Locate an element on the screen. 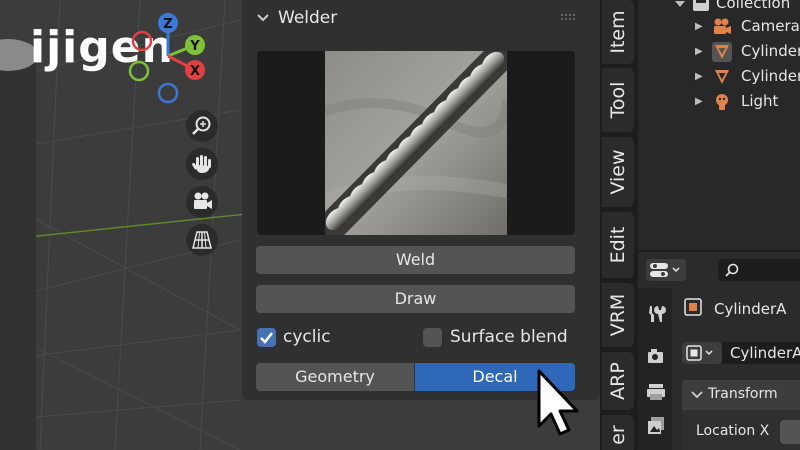 This screenshot has height=450, width=800. hand-pan-icon is located at coordinates (201, 164).